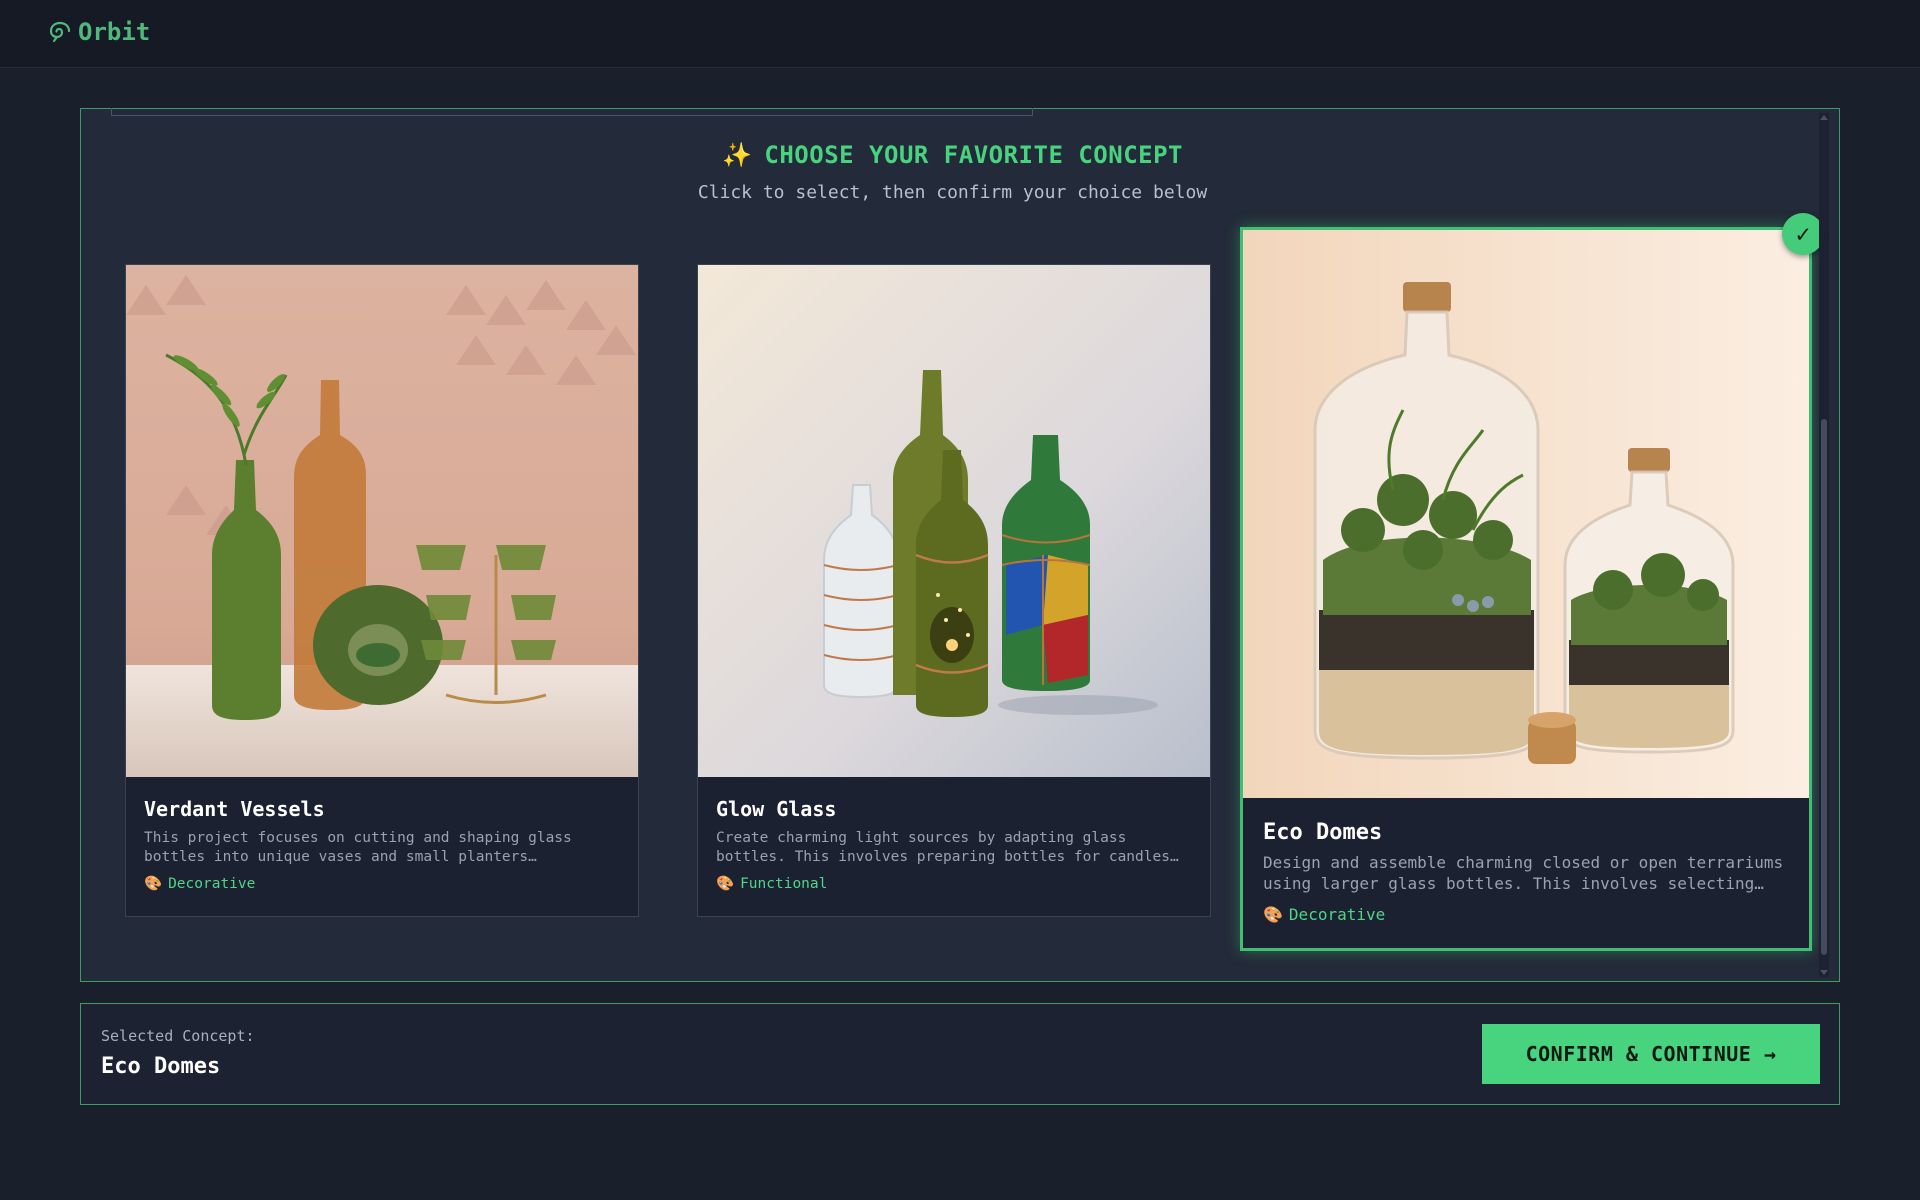 This screenshot has width=1920, height=1200. Describe the element at coordinates (161, 1066) in the screenshot. I see `selected-concept-value: Eco Domes` at that location.